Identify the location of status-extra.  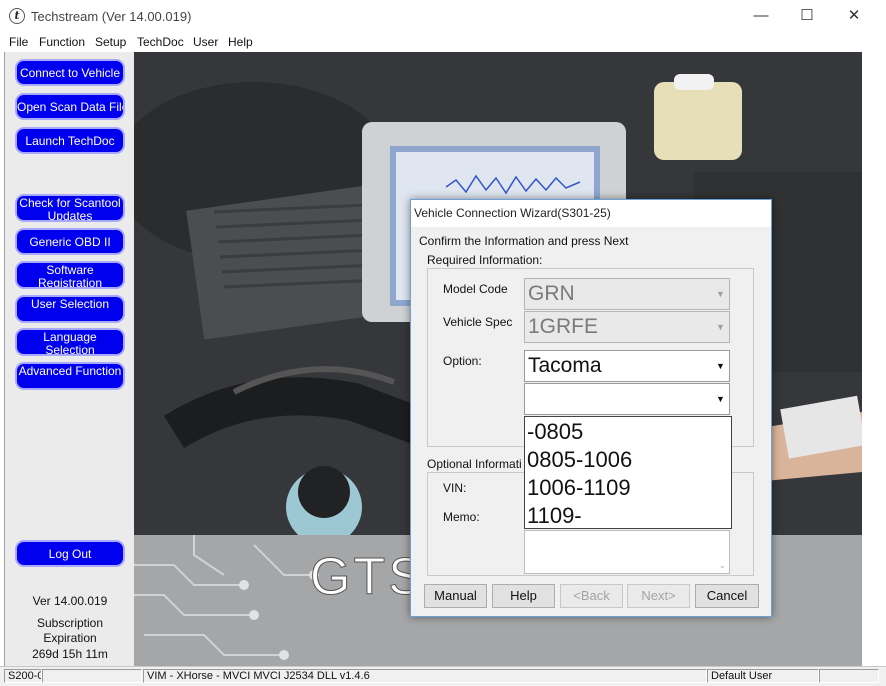
(849, 676).